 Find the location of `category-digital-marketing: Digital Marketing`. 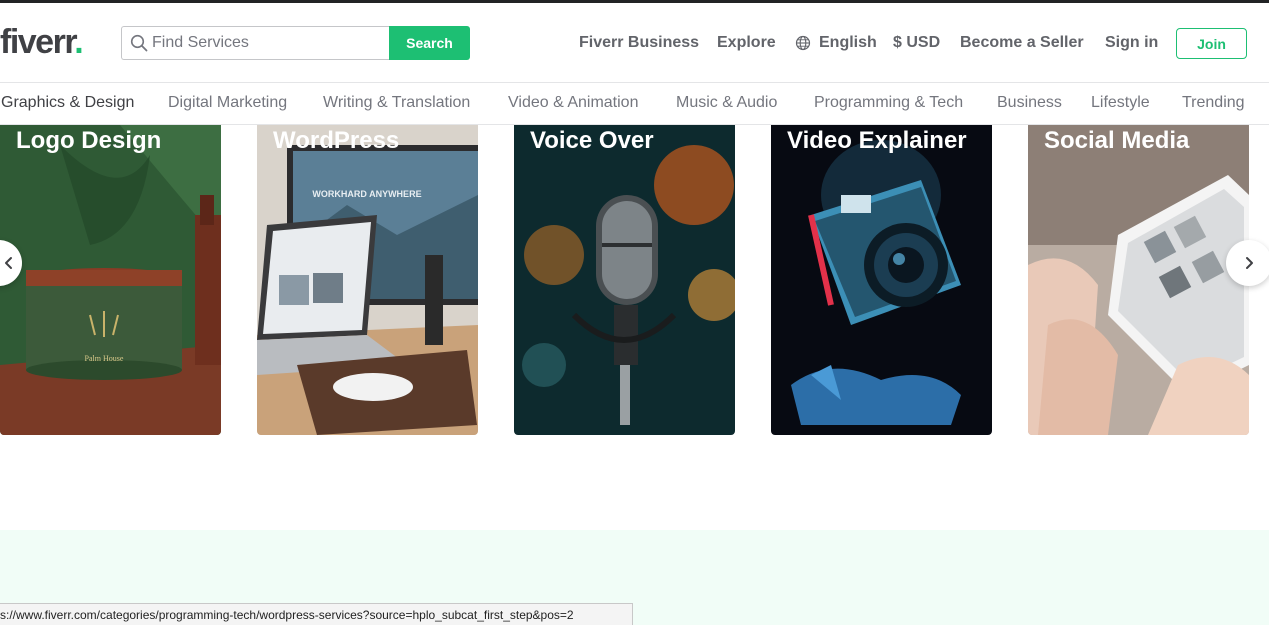

category-digital-marketing: Digital Marketing is located at coordinates (227, 103).